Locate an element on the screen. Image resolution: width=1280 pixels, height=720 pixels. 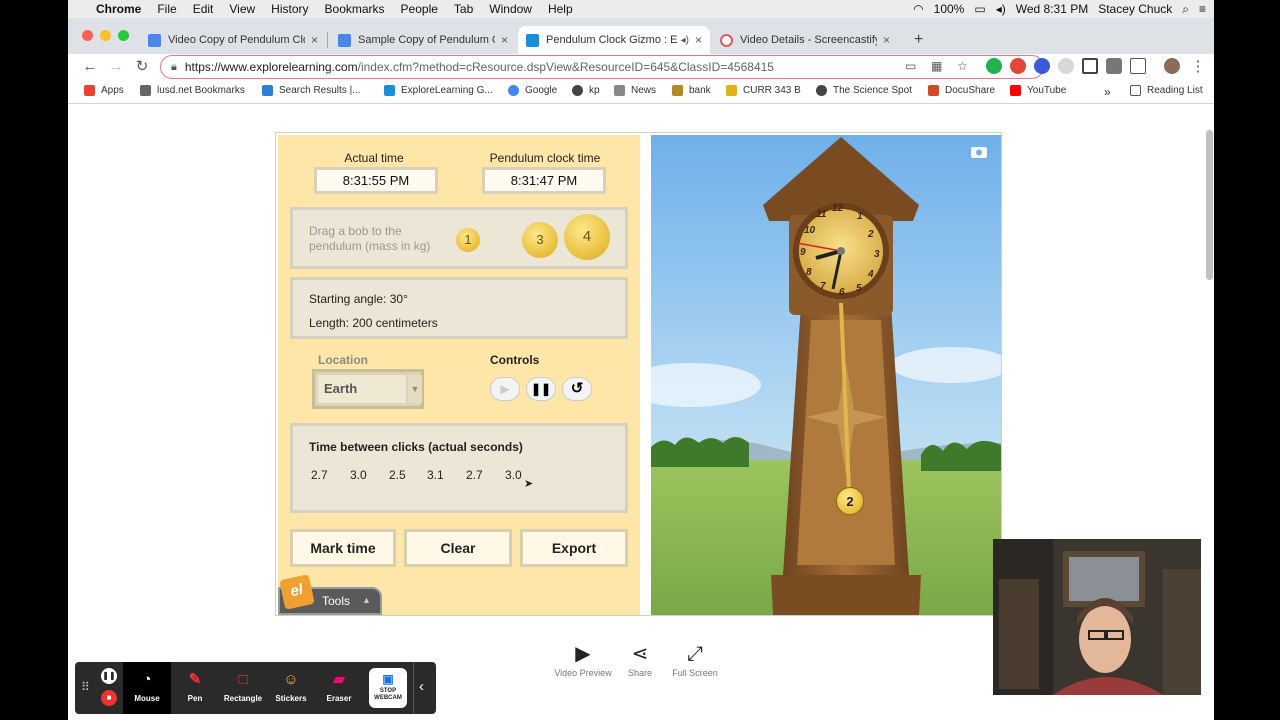
menu-history: History is located at coordinates (289, 9).